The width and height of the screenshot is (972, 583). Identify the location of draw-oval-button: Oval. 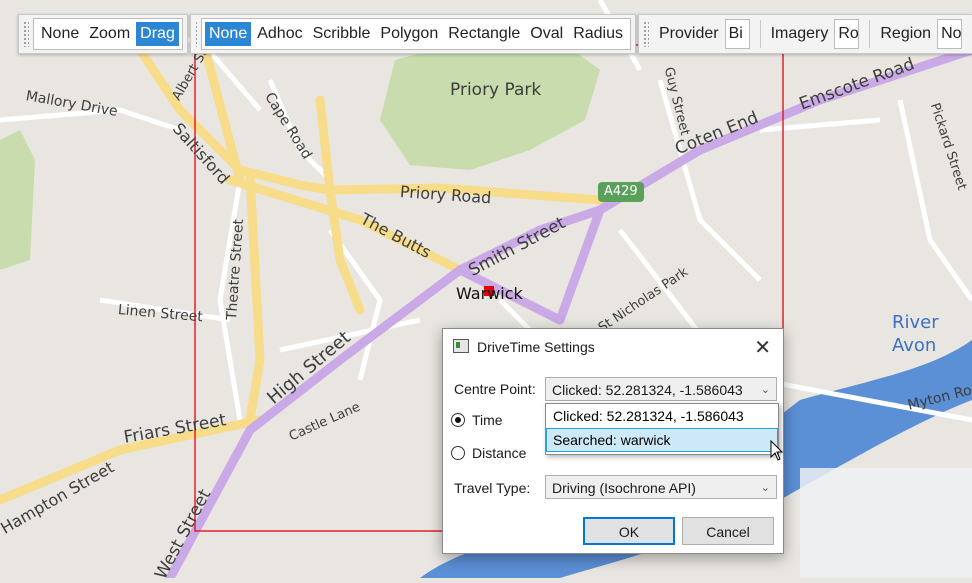
(546, 34).